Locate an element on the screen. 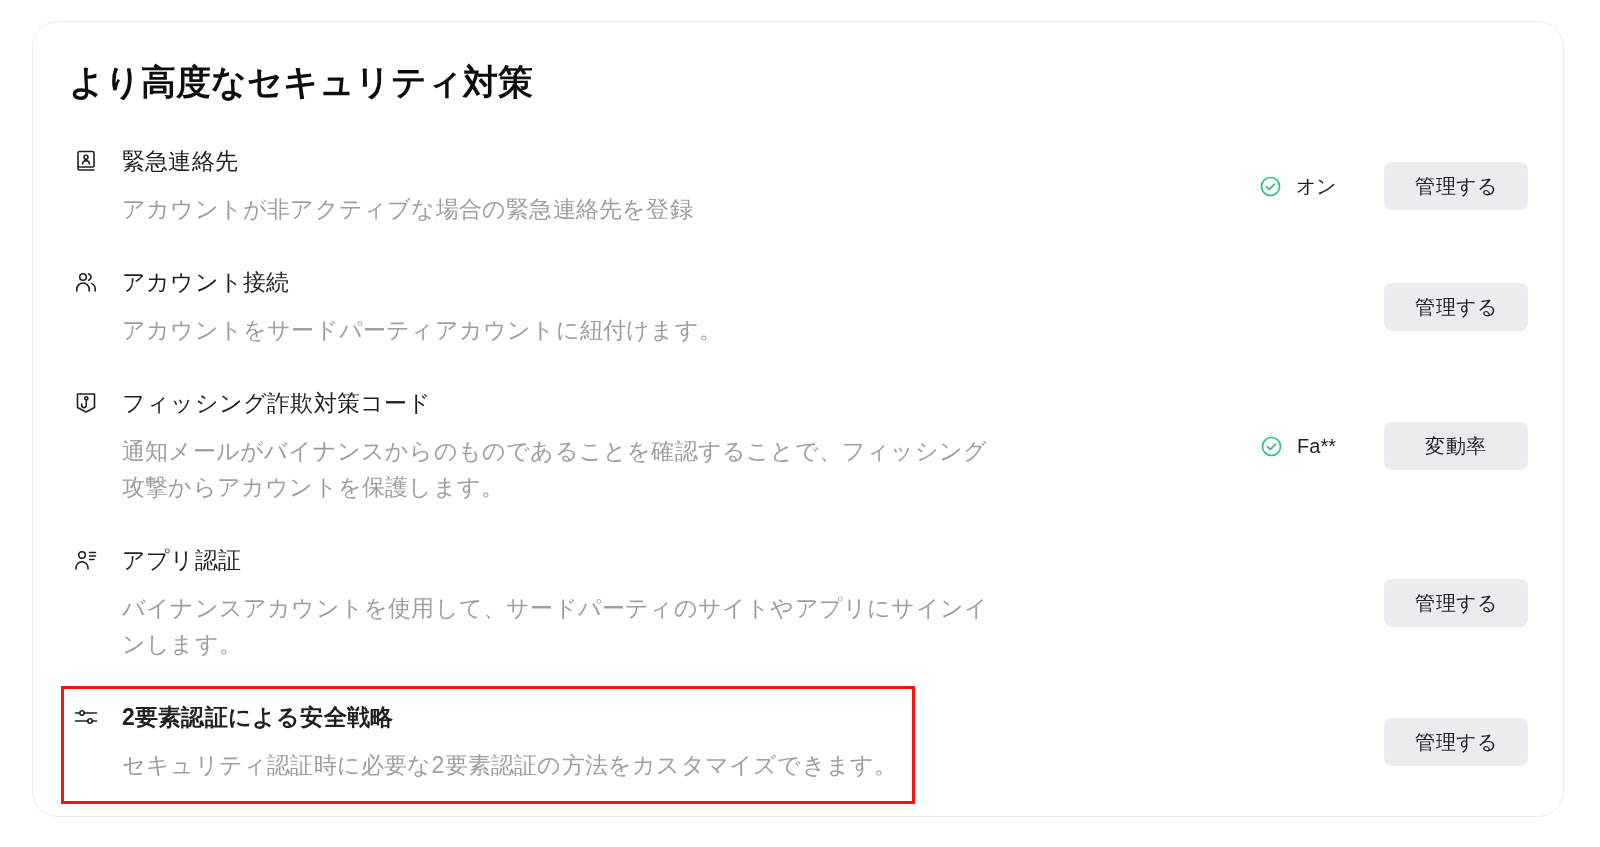 This screenshot has height=847, width=1600. item-title: 緊急連絡先 is located at coordinates (180, 161).